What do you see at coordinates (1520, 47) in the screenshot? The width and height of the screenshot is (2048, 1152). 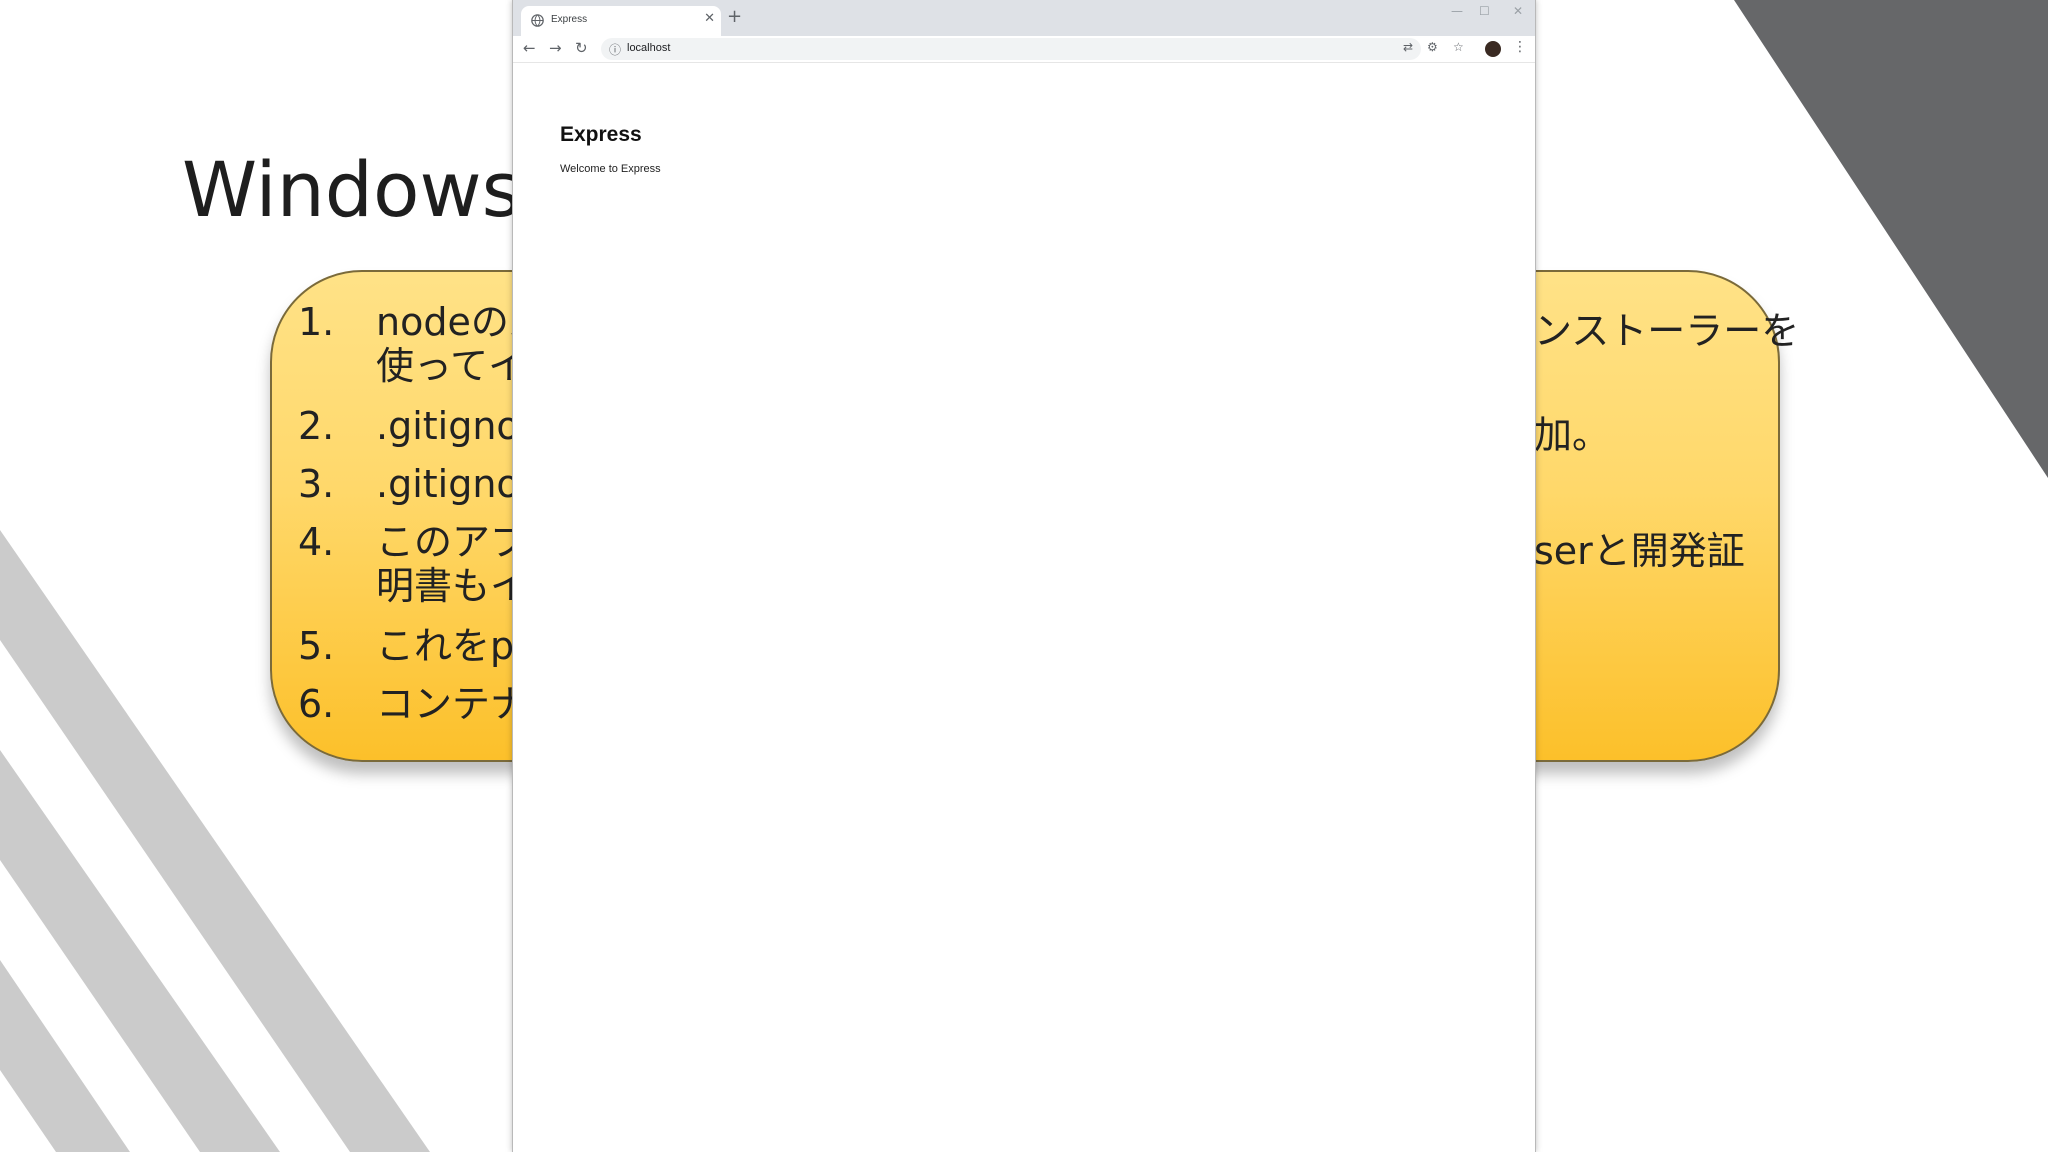 I see `menu-icon: ⋮` at bounding box center [1520, 47].